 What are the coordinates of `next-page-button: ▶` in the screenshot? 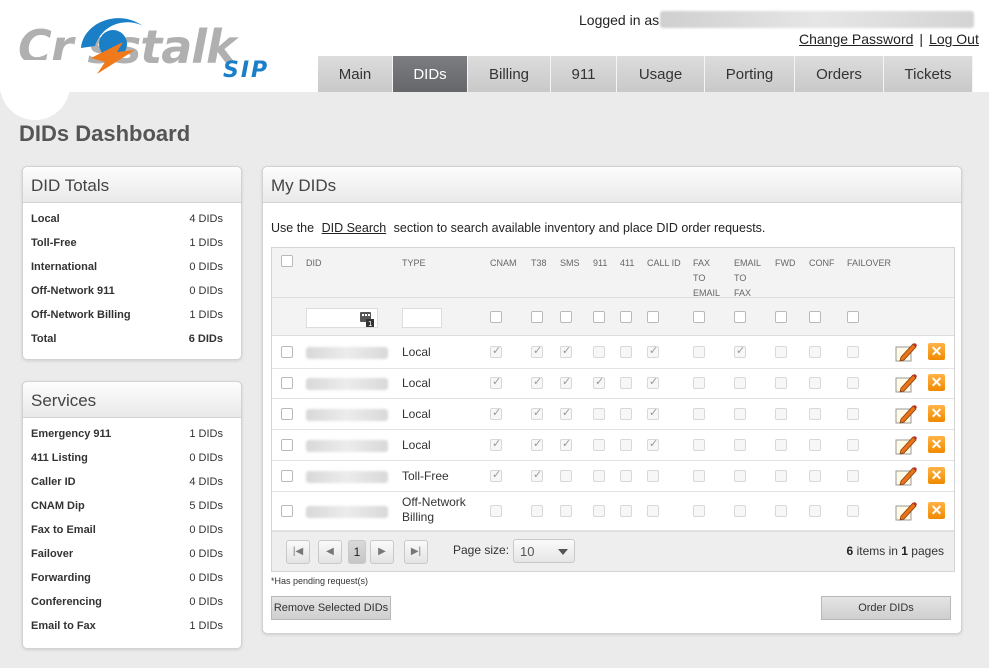 It's located at (382, 552).